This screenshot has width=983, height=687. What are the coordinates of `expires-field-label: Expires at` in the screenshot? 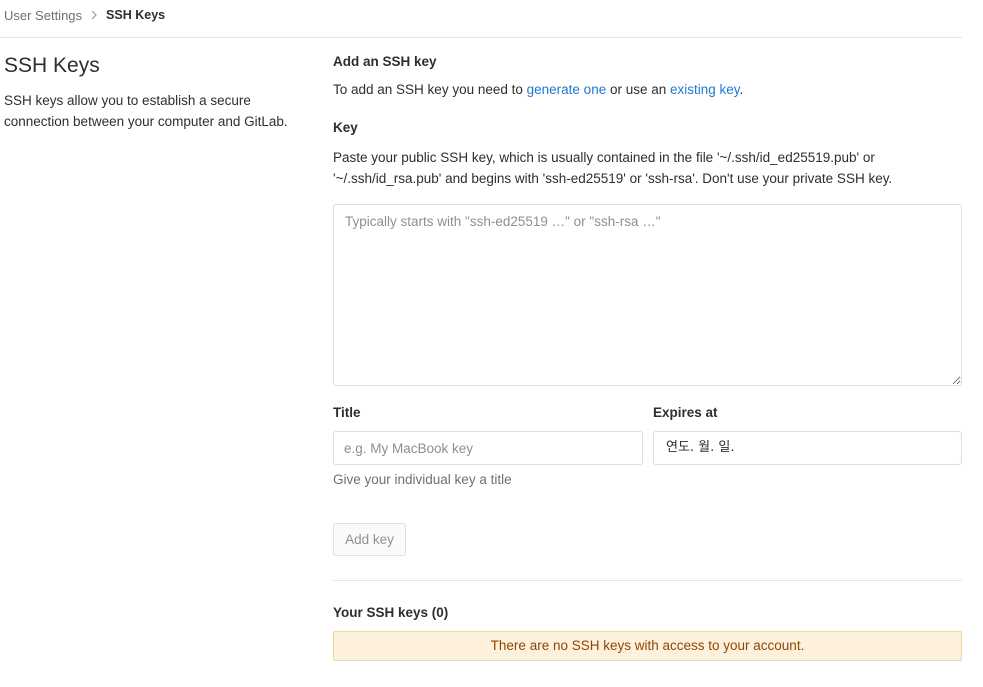 It's located at (685, 412).